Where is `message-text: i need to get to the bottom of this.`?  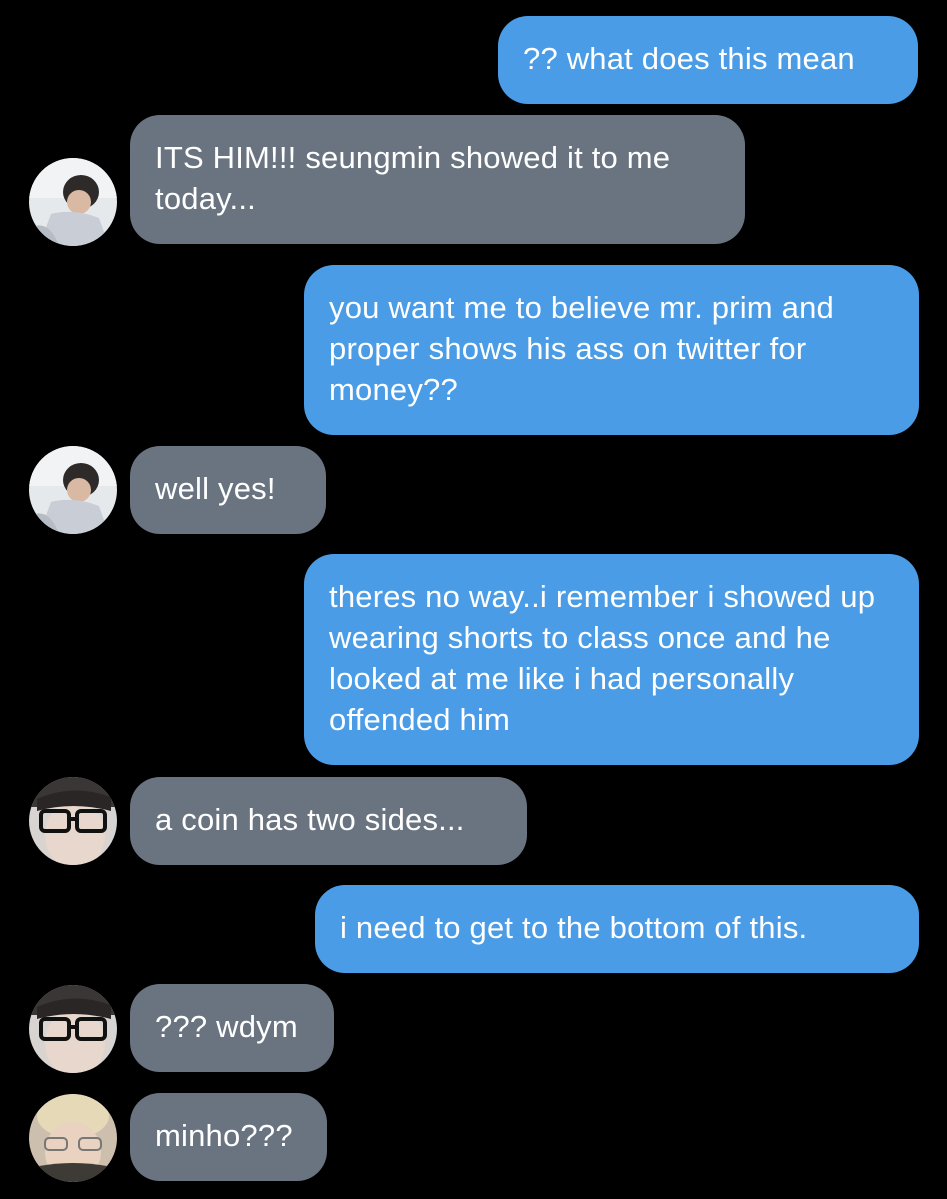 message-text: i need to get to the bottom of this. is located at coordinates (574, 927).